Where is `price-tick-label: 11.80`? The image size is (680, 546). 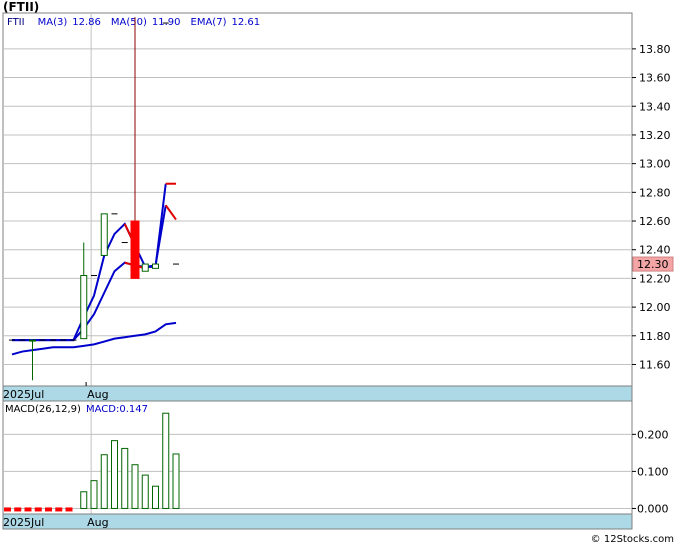 price-tick-label: 11.80 is located at coordinates (655, 336).